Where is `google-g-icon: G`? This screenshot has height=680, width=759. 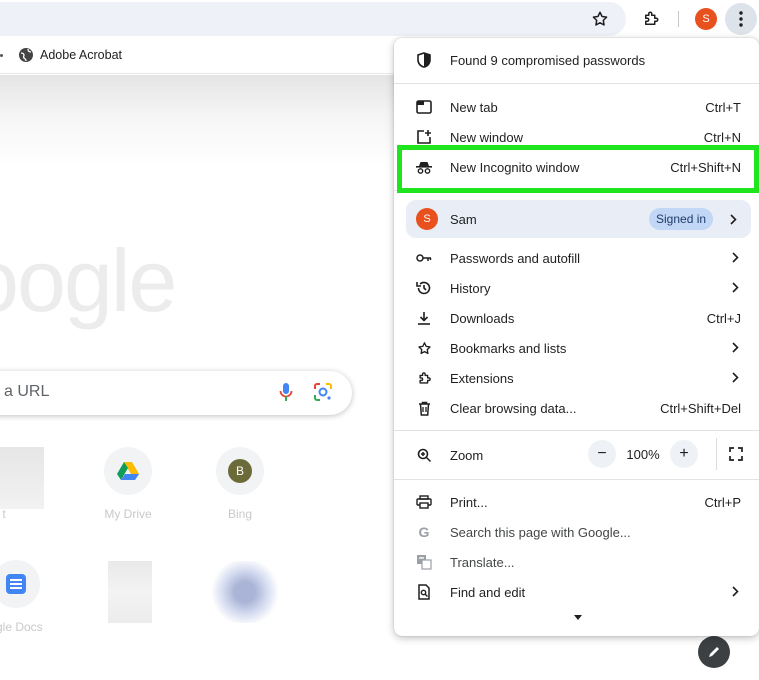 google-g-icon: G is located at coordinates (424, 532).